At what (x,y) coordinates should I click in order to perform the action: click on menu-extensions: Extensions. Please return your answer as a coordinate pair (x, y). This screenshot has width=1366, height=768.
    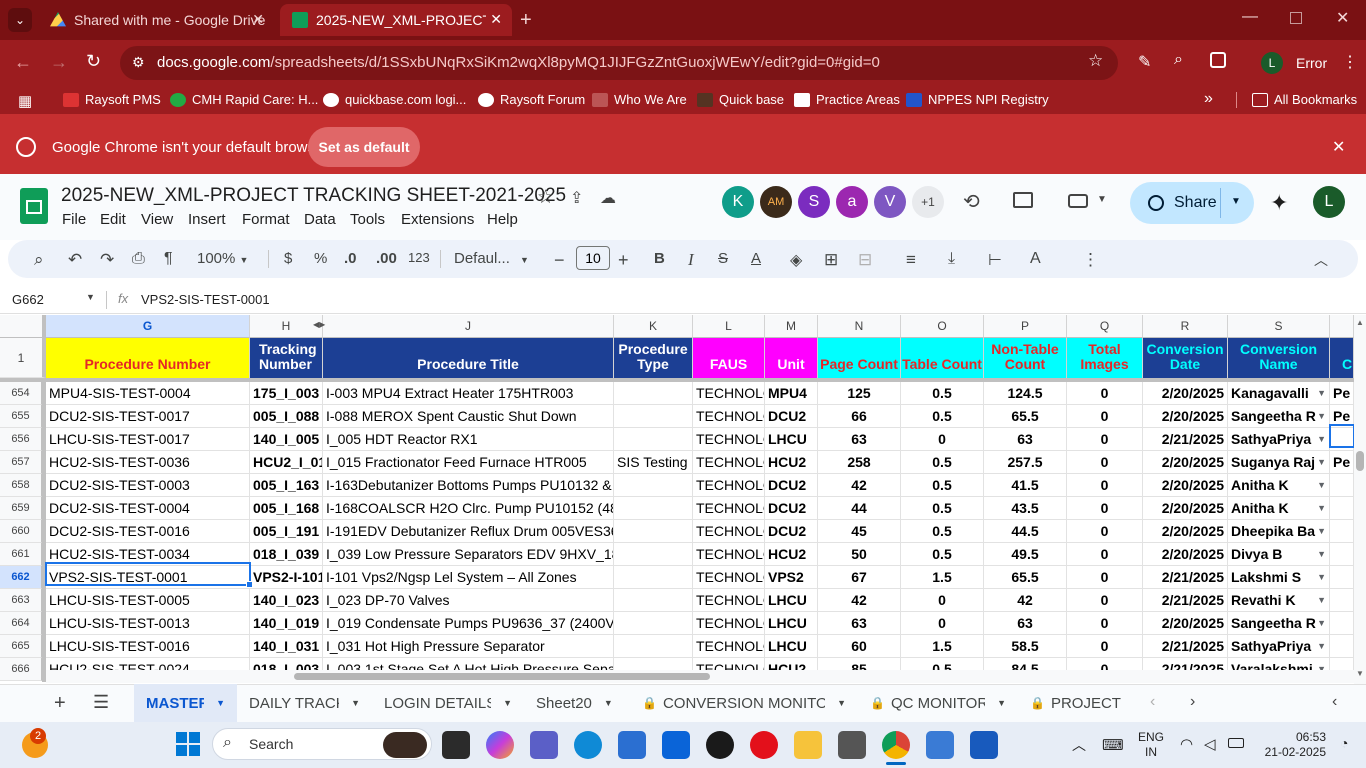
    Looking at the image, I should click on (437, 219).